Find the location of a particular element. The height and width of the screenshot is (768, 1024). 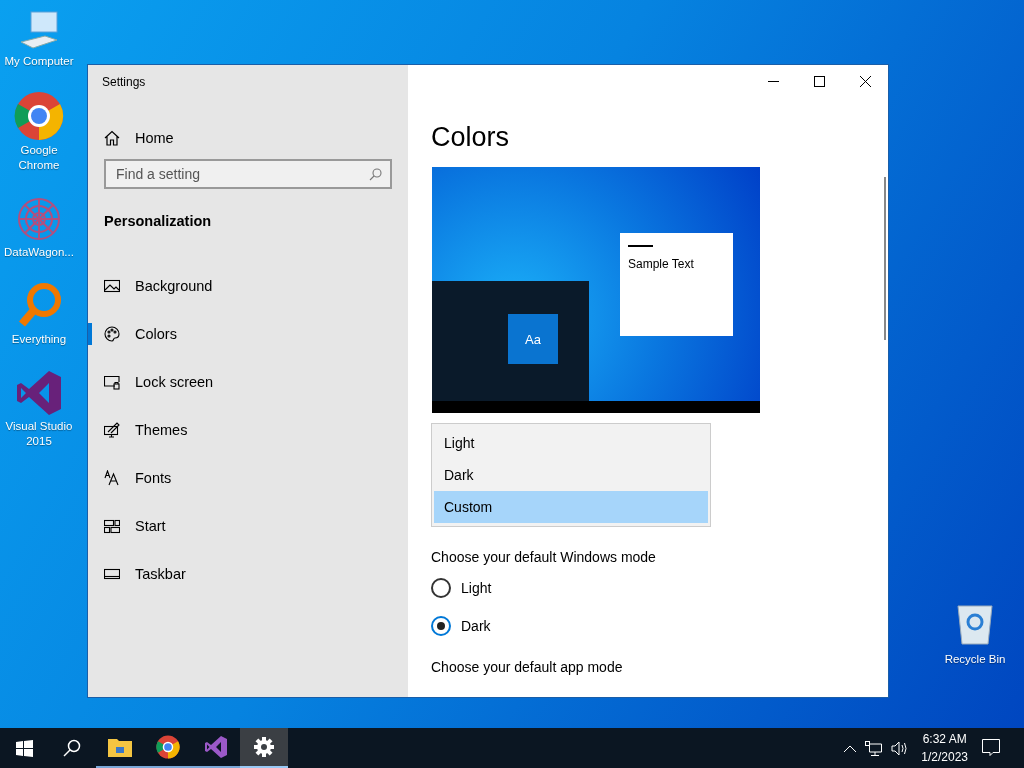

page-heading: Colors is located at coordinates (470, 137).